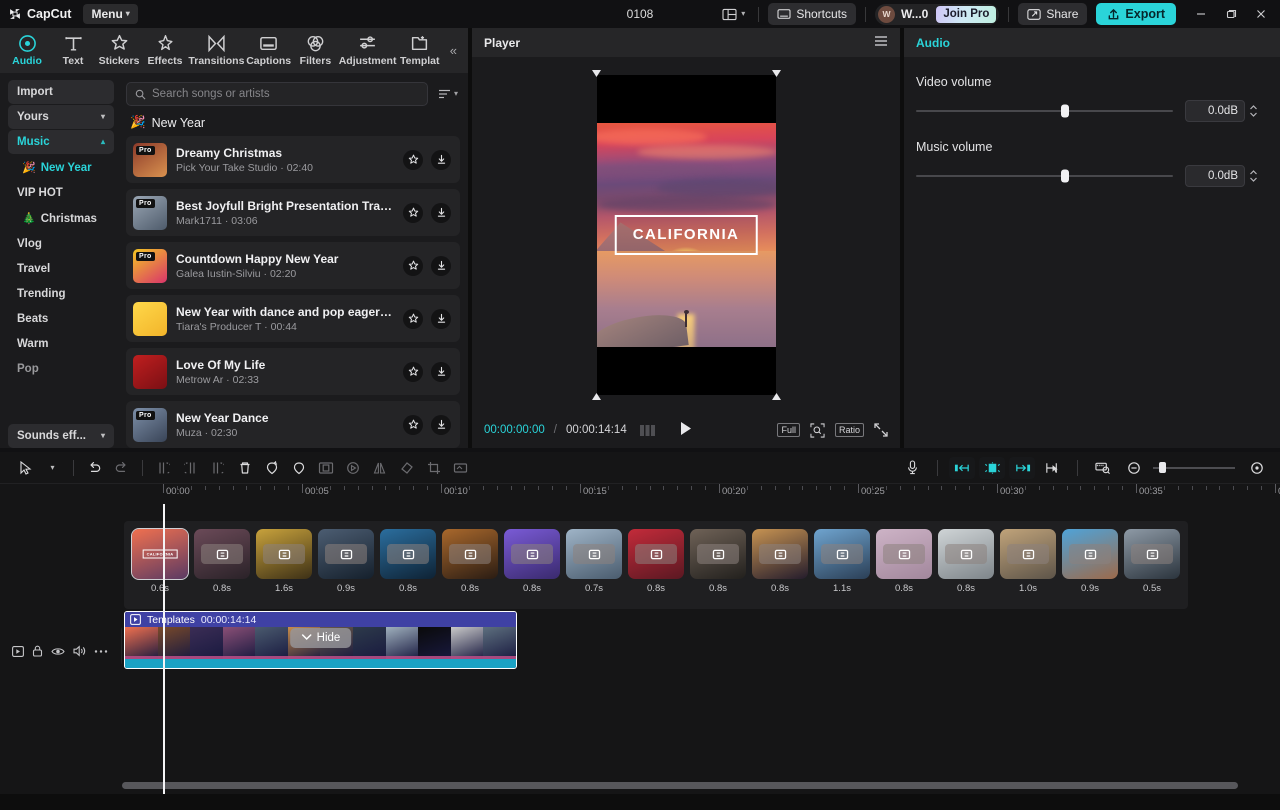 The width and height of the screenshot is (1280, 810). What do you see at coordinates (1201, 14) in the screenshot?
I see `minimize-button` at bounding box center [1201, 14].